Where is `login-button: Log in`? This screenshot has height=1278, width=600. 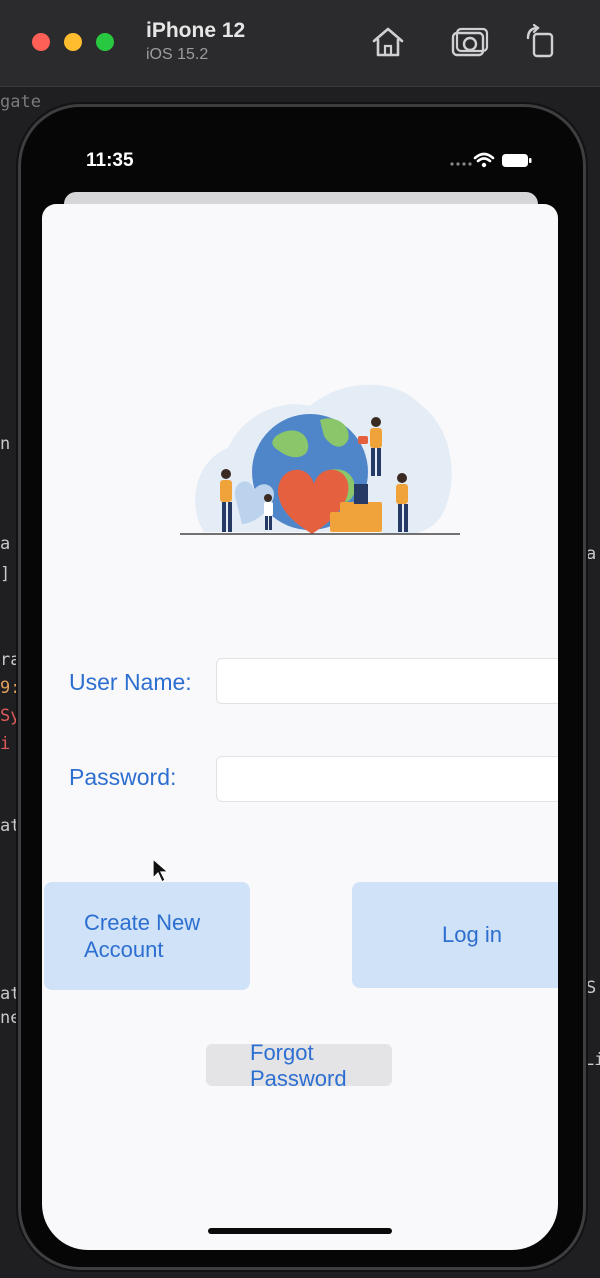 login-button: Log in is located at coordinates (455, 935).